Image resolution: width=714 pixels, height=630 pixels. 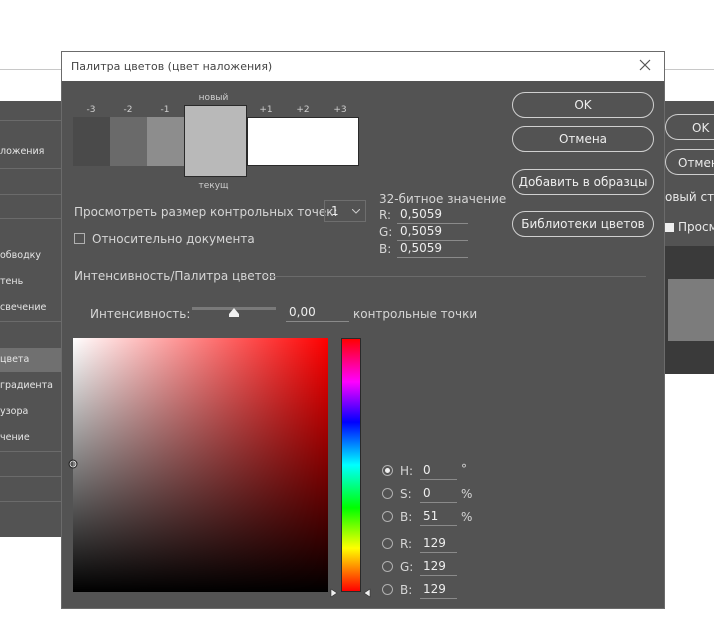 I want to click on hue-right-arrow-icon, so click(x=367, y=593).